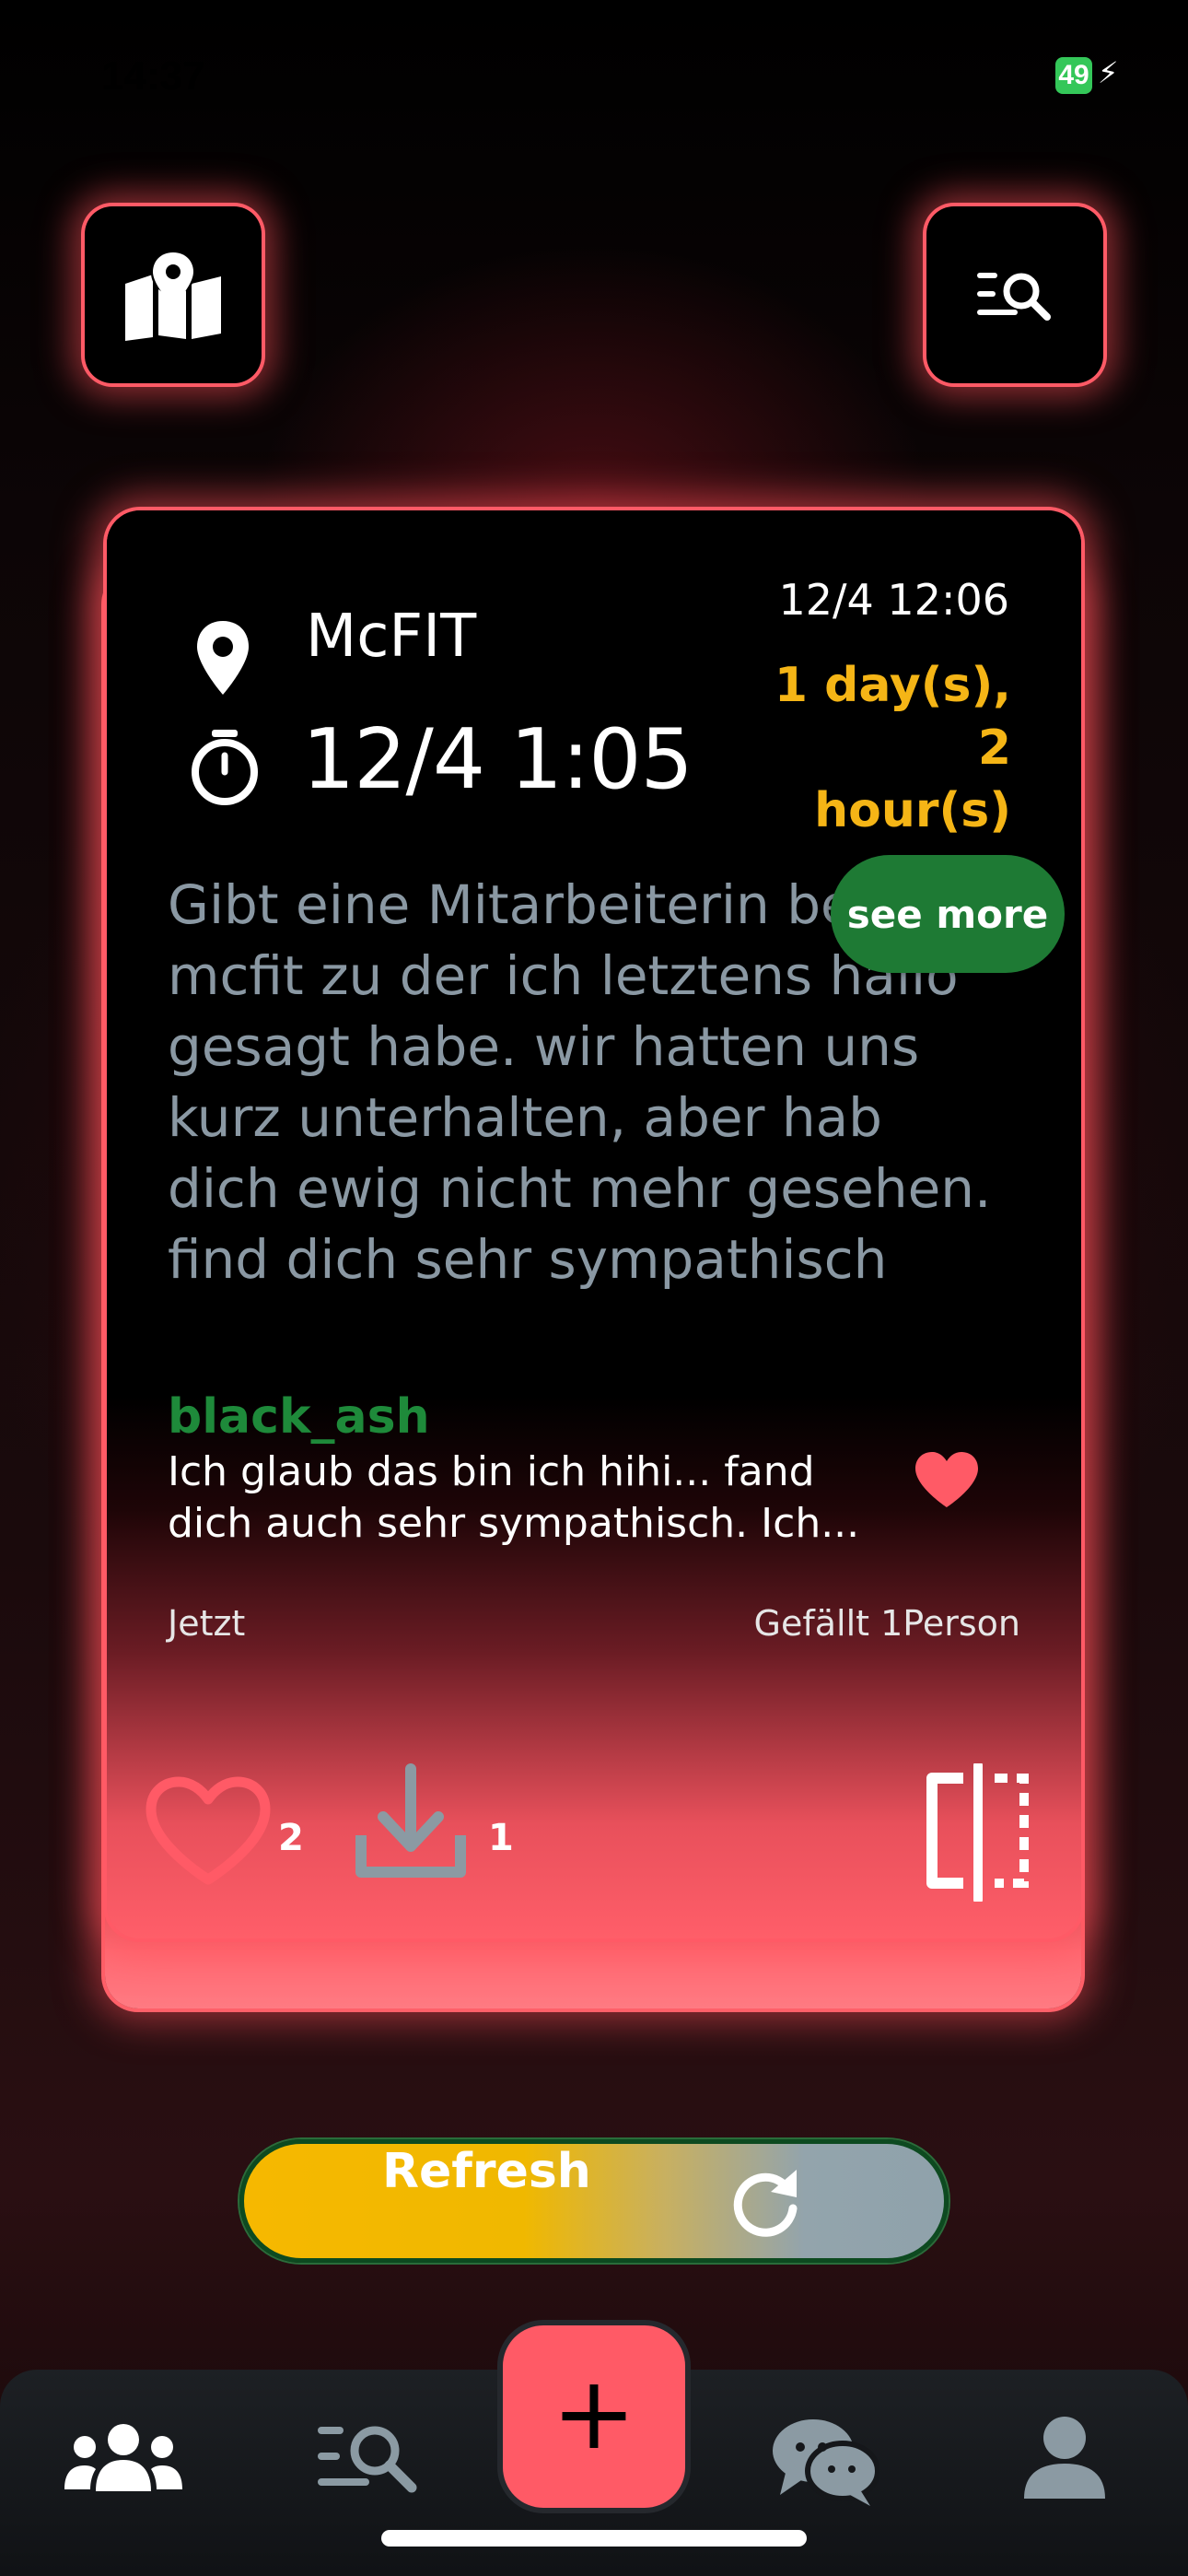  I want to click on map-marker-icon, so click(223, 658).